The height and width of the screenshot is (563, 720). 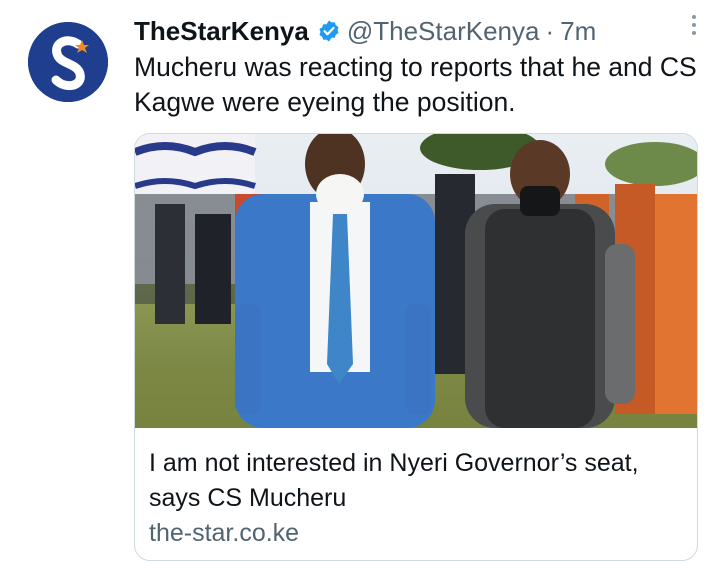 I want to click on more-options-icon, so click(x=694, y=25).